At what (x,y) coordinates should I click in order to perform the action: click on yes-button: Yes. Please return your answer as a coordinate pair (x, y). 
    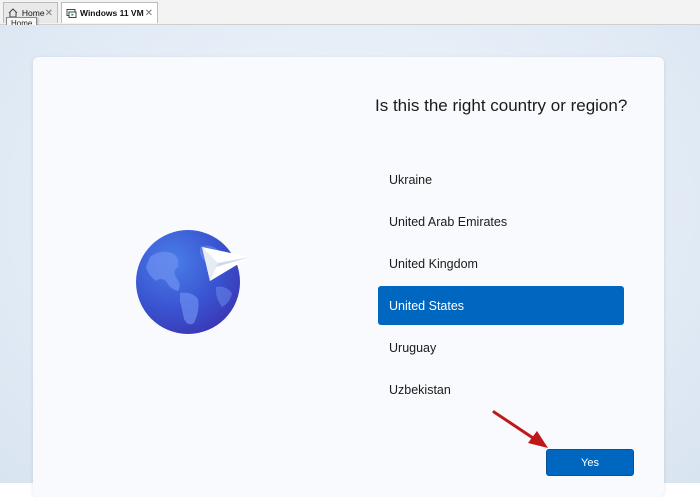
    Looking at the image, I should click on (590, 462).